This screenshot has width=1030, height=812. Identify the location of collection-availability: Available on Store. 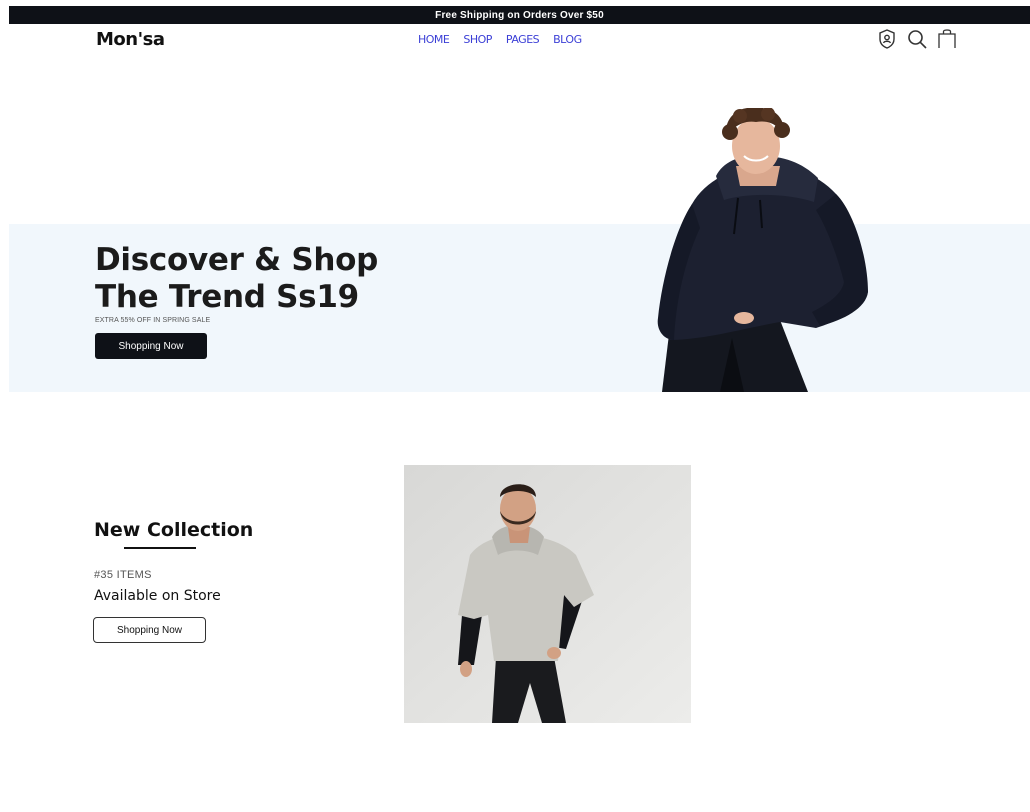
(157, 596).